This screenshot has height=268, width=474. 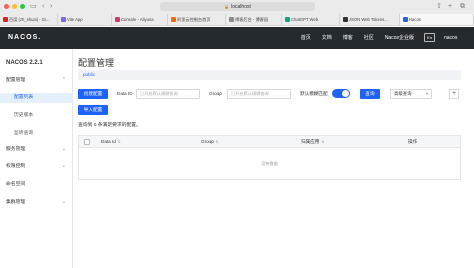 I want to click on close-window-button, so click(x=6, y=6).